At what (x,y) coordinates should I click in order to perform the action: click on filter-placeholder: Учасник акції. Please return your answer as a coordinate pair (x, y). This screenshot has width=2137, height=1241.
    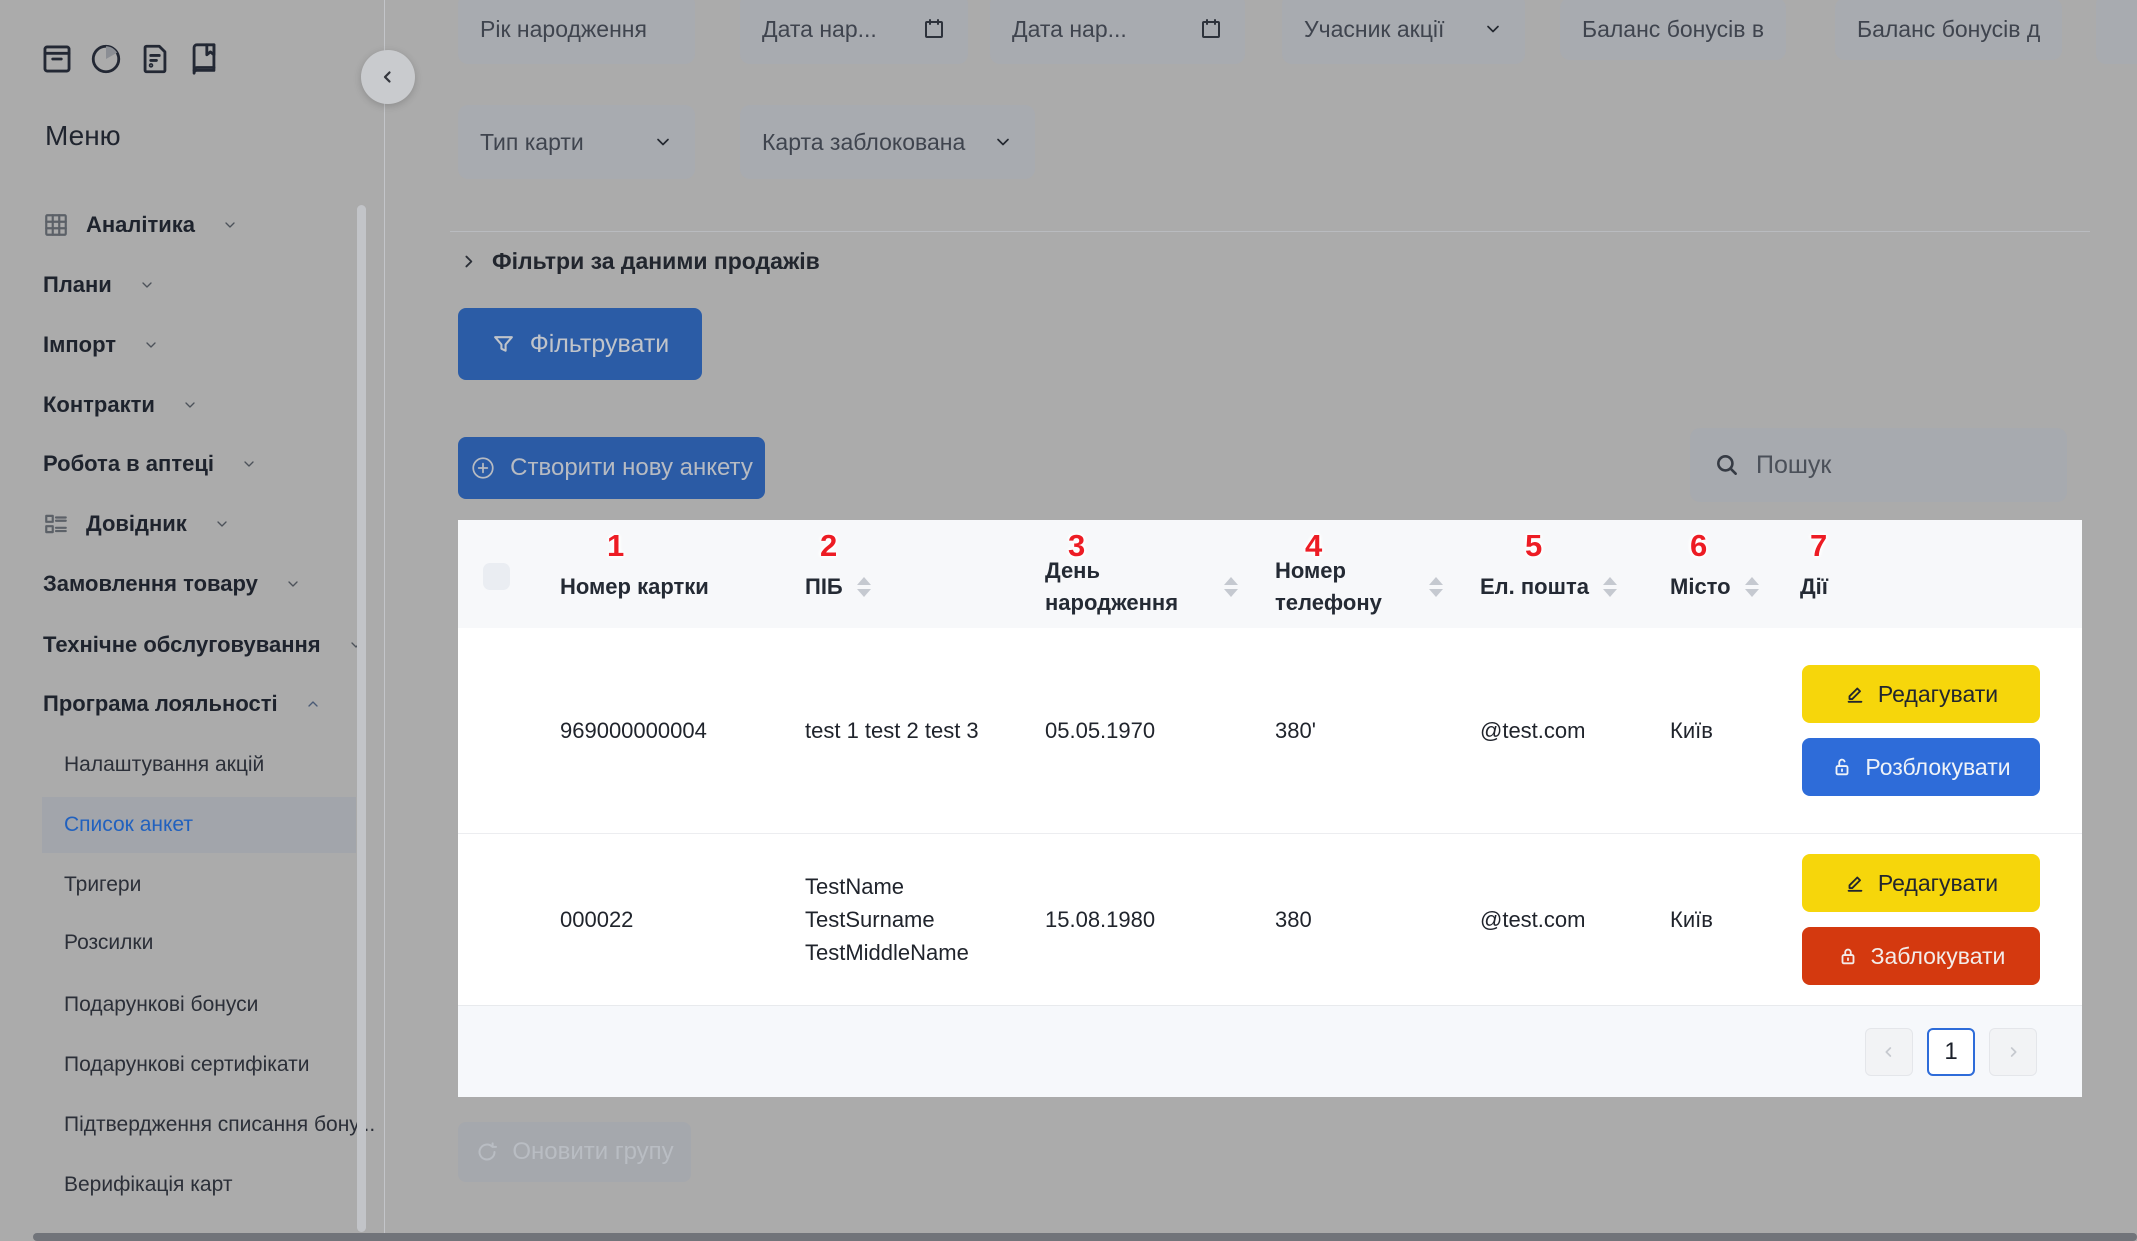
    Looking at the image, I should click on (1374, 28).